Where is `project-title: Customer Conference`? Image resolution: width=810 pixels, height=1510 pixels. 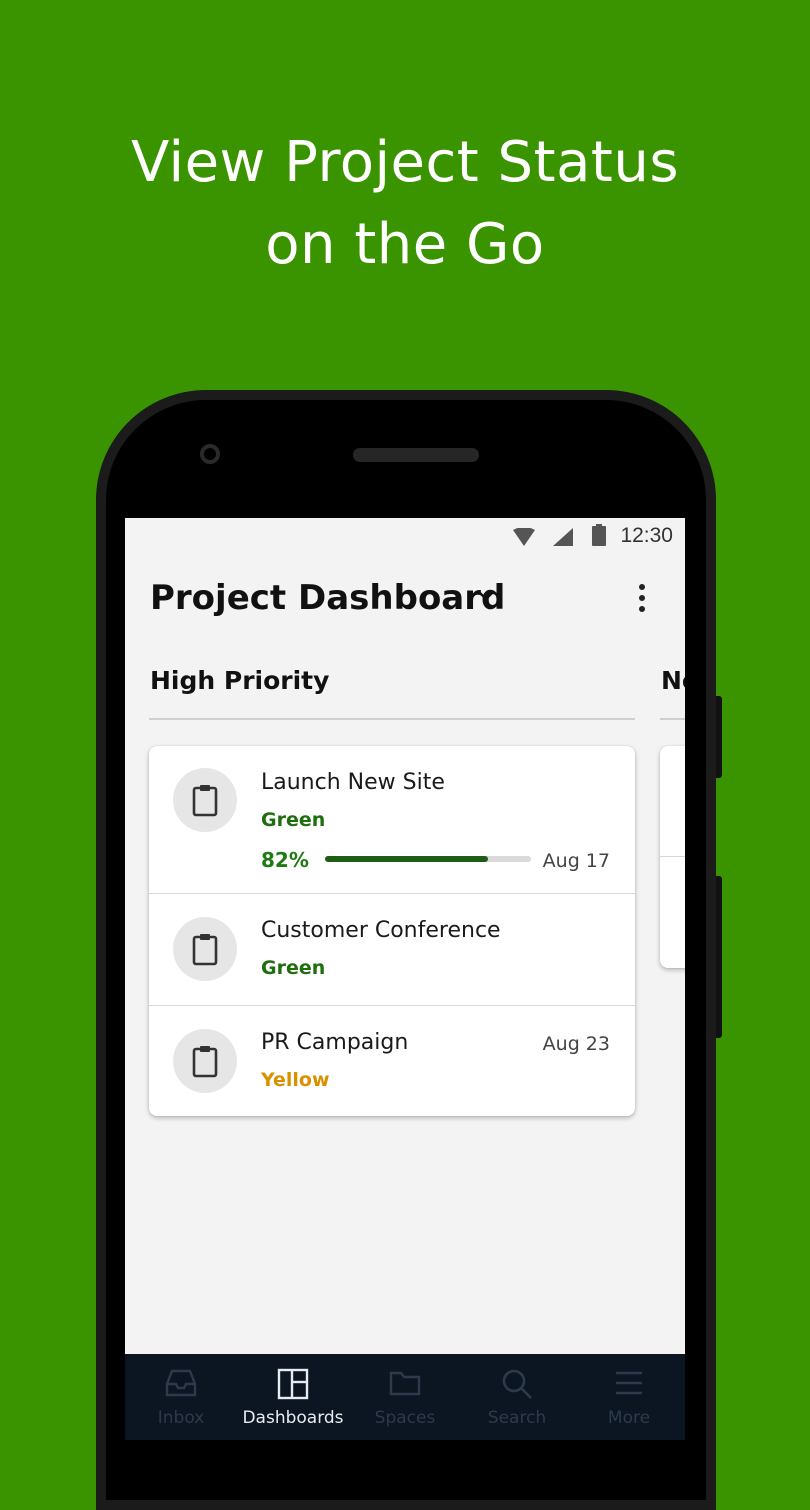
project-title: Customer Conference is located at coordinates (381, 930).